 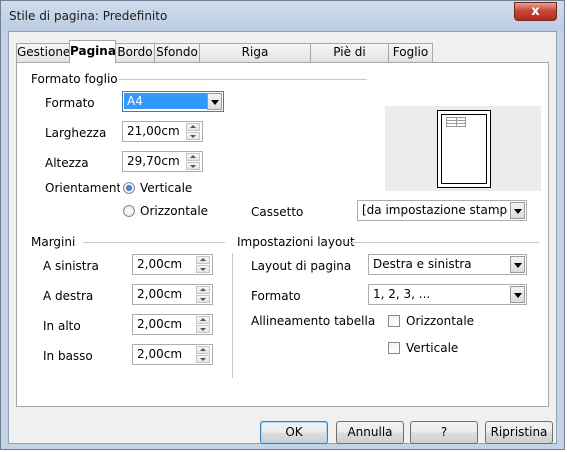 I want to click on window-title: Stile di pagina: Predefinito, so click(x=88, y=16).